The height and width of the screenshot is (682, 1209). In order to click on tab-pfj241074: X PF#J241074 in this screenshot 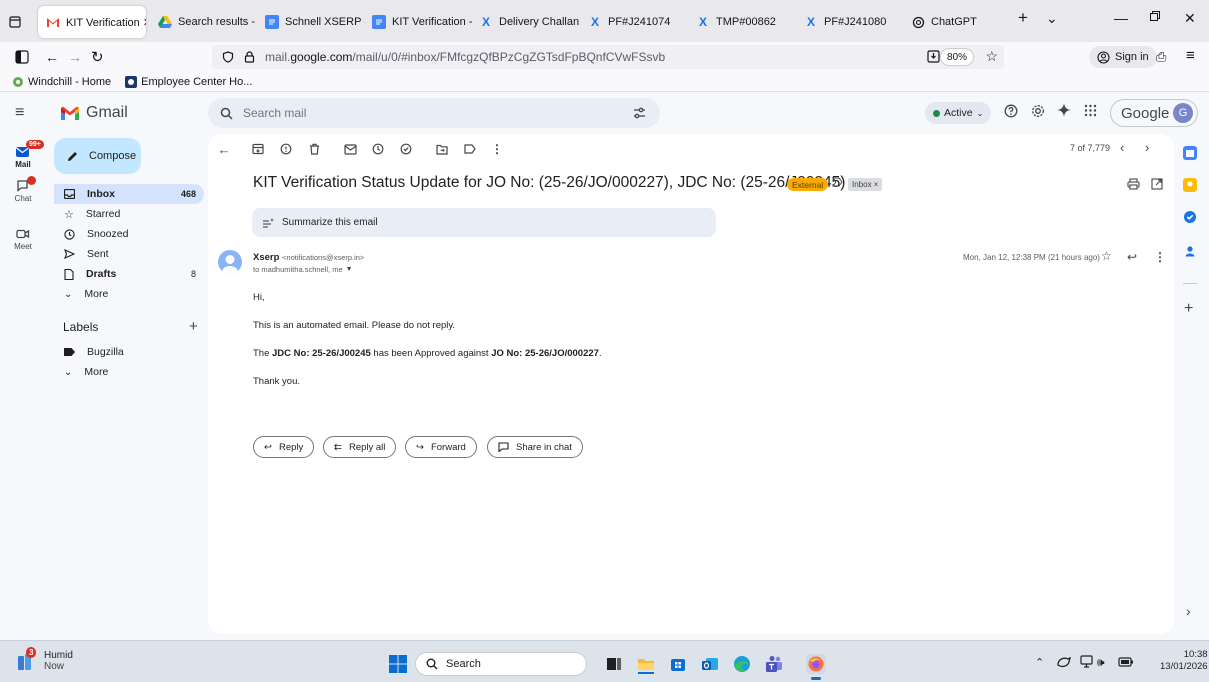, I will do `click(634, 22)`.